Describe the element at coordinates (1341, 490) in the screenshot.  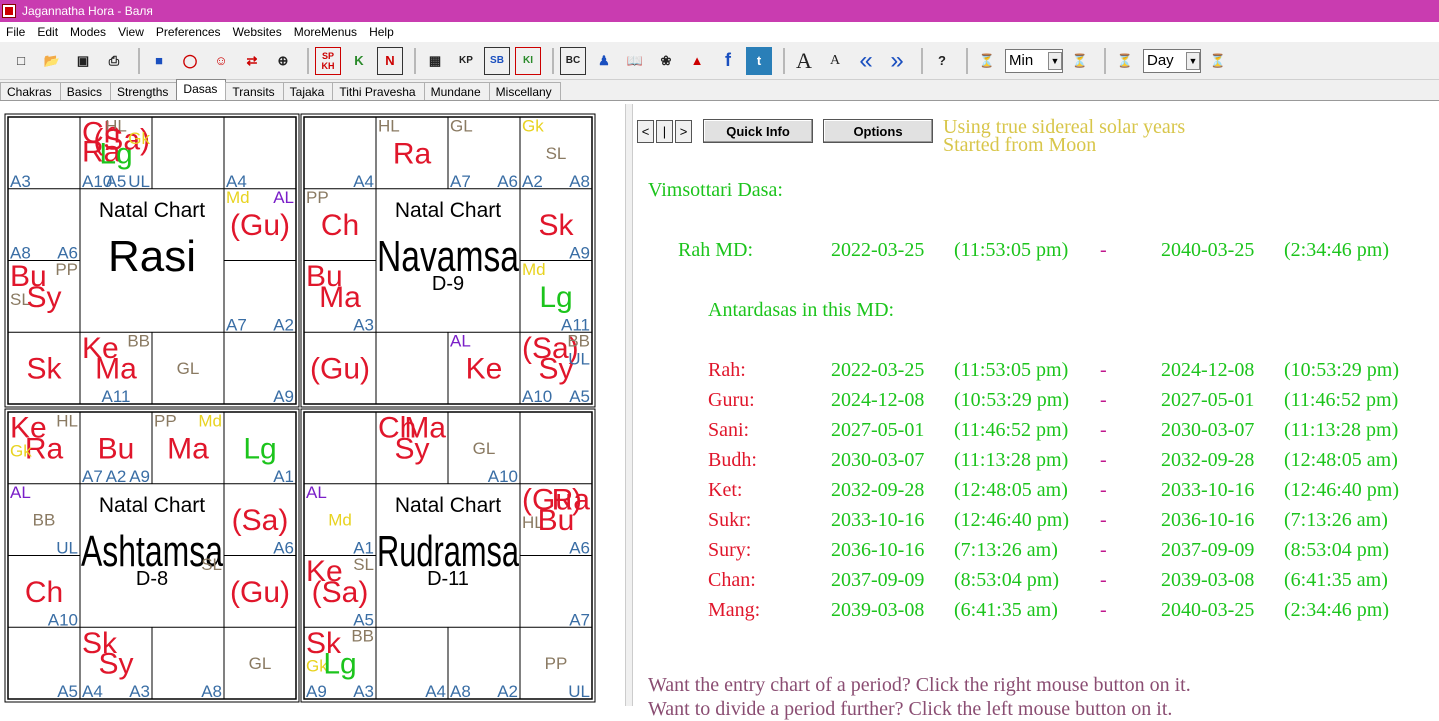
I see `antardasa-end-time: (12:46:40 pm)` at that location.